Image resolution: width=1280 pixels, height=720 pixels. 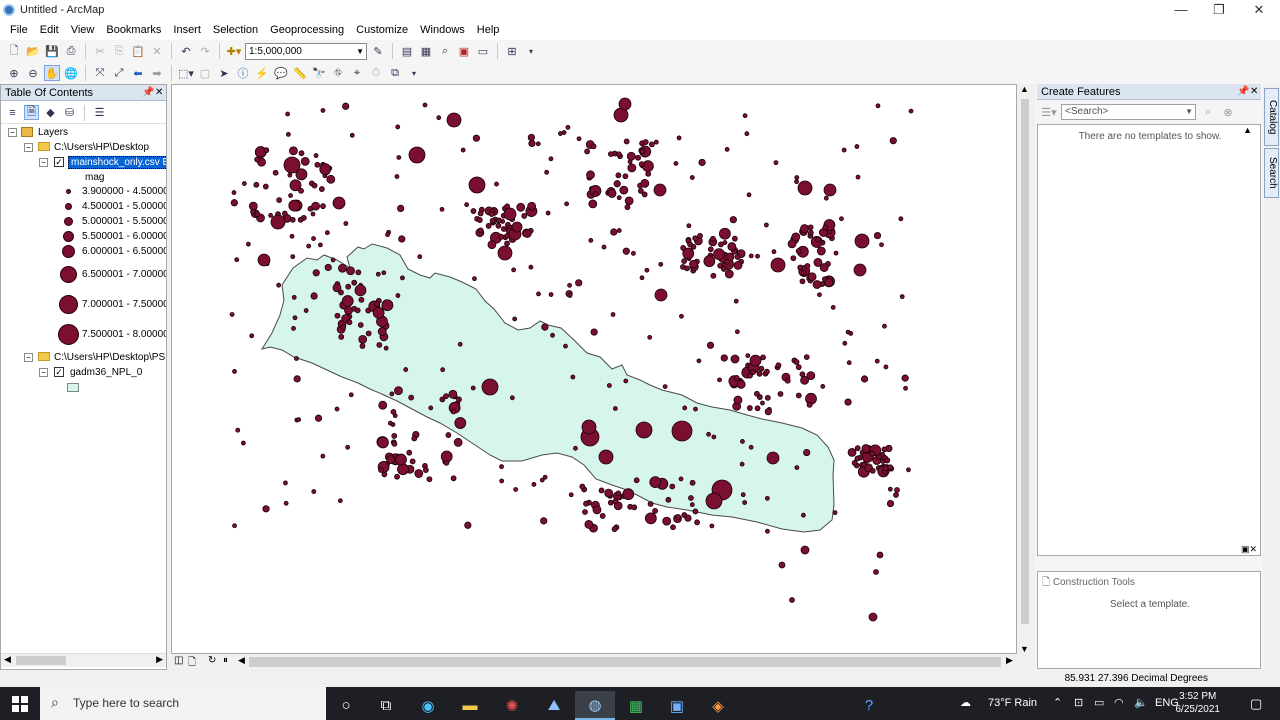 What do you see at coordinates (187, 30) in the screenshot?
I see `menu-insert: Insert` at bounding box center [187, 30].